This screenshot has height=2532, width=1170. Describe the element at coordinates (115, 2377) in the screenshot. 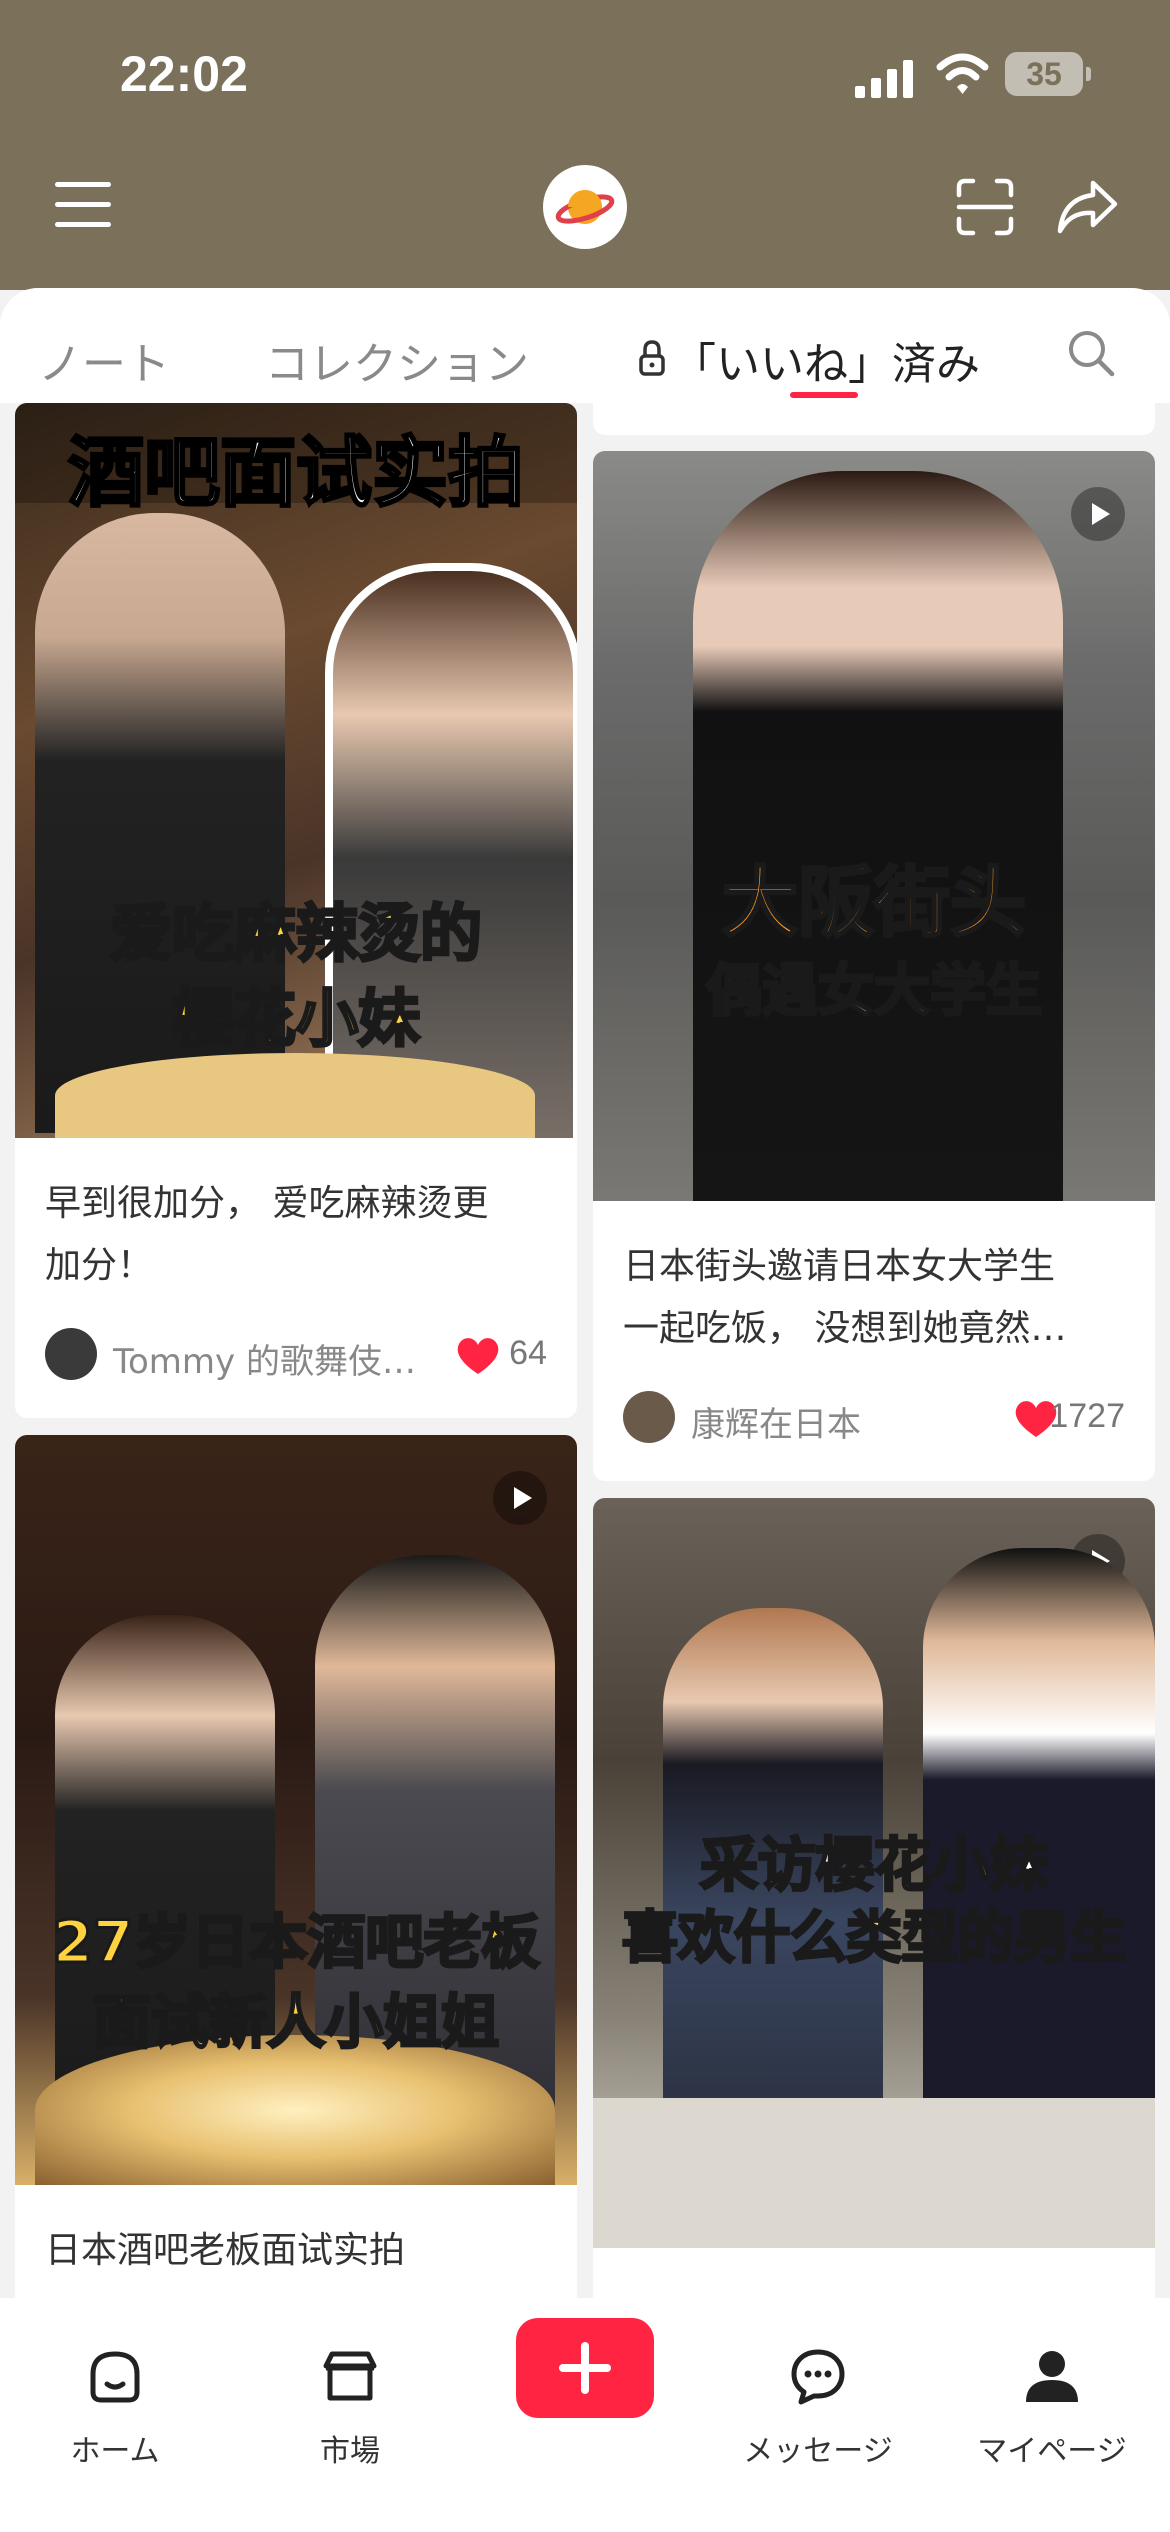

I see `home-icon` at that location.